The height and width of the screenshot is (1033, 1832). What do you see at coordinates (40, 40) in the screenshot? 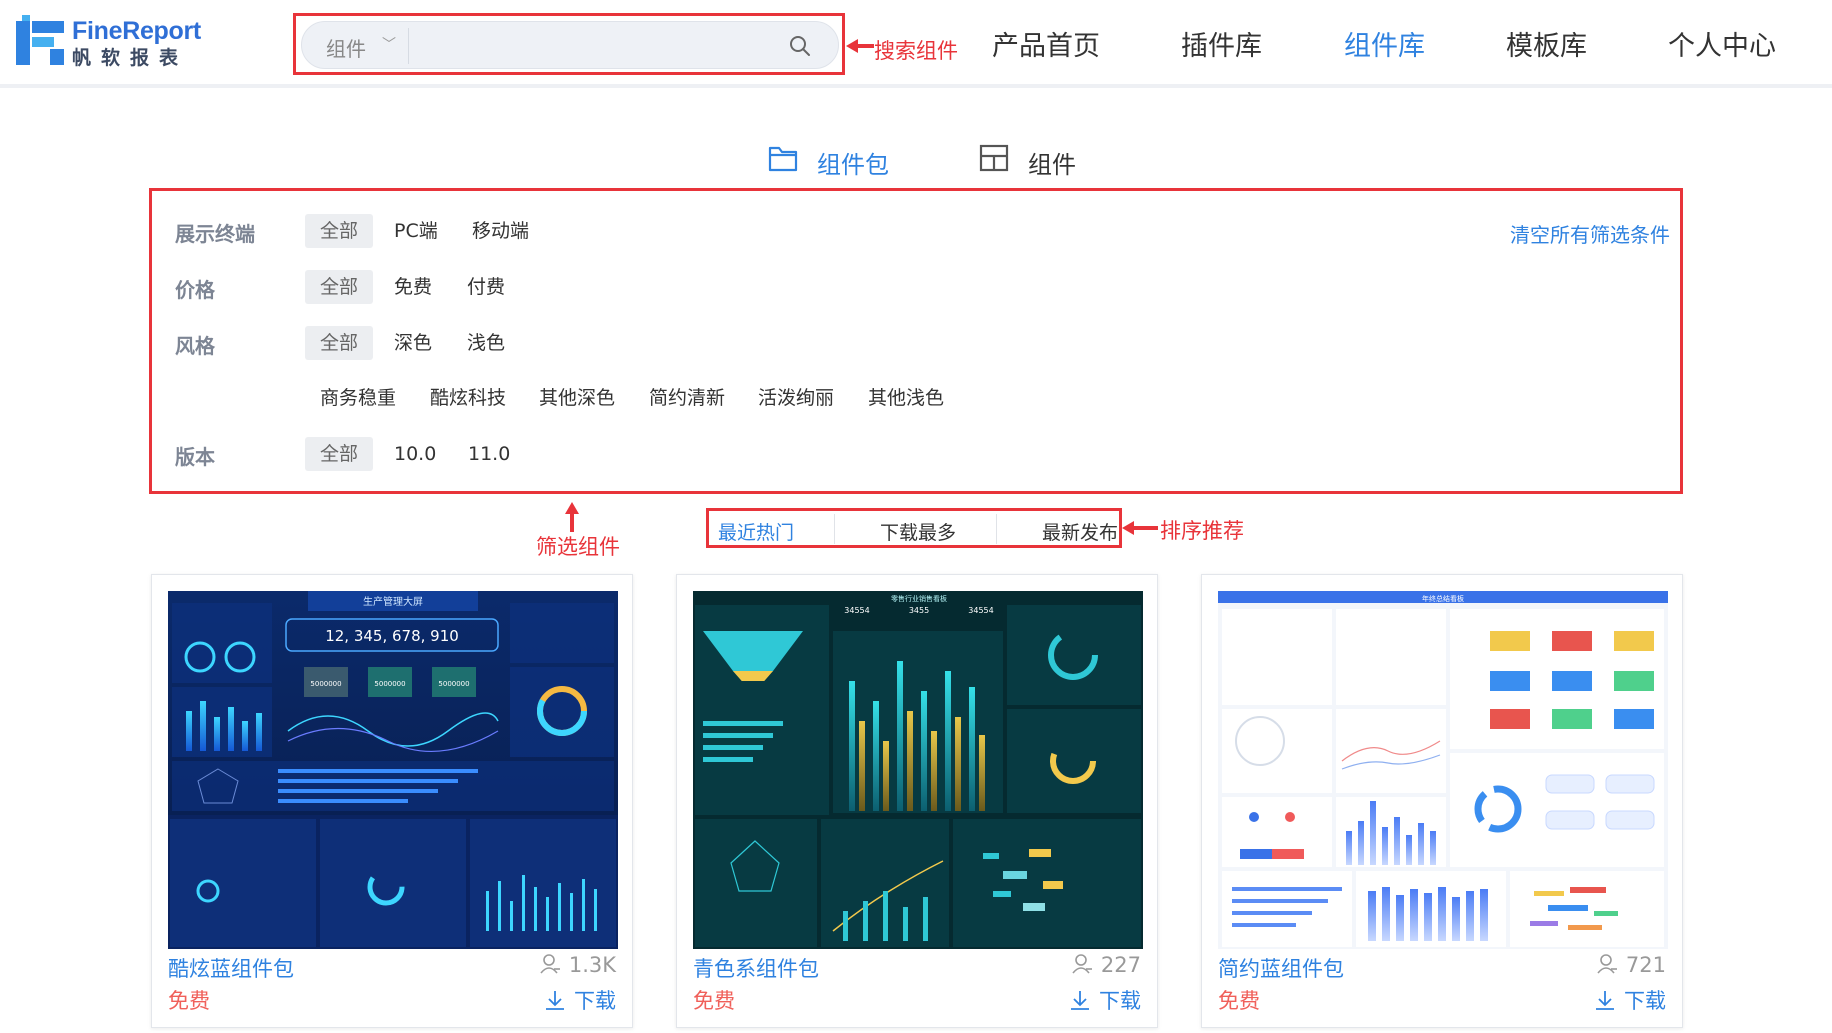
I see `finereport-logo-icon` at bounding box center [40, 40].